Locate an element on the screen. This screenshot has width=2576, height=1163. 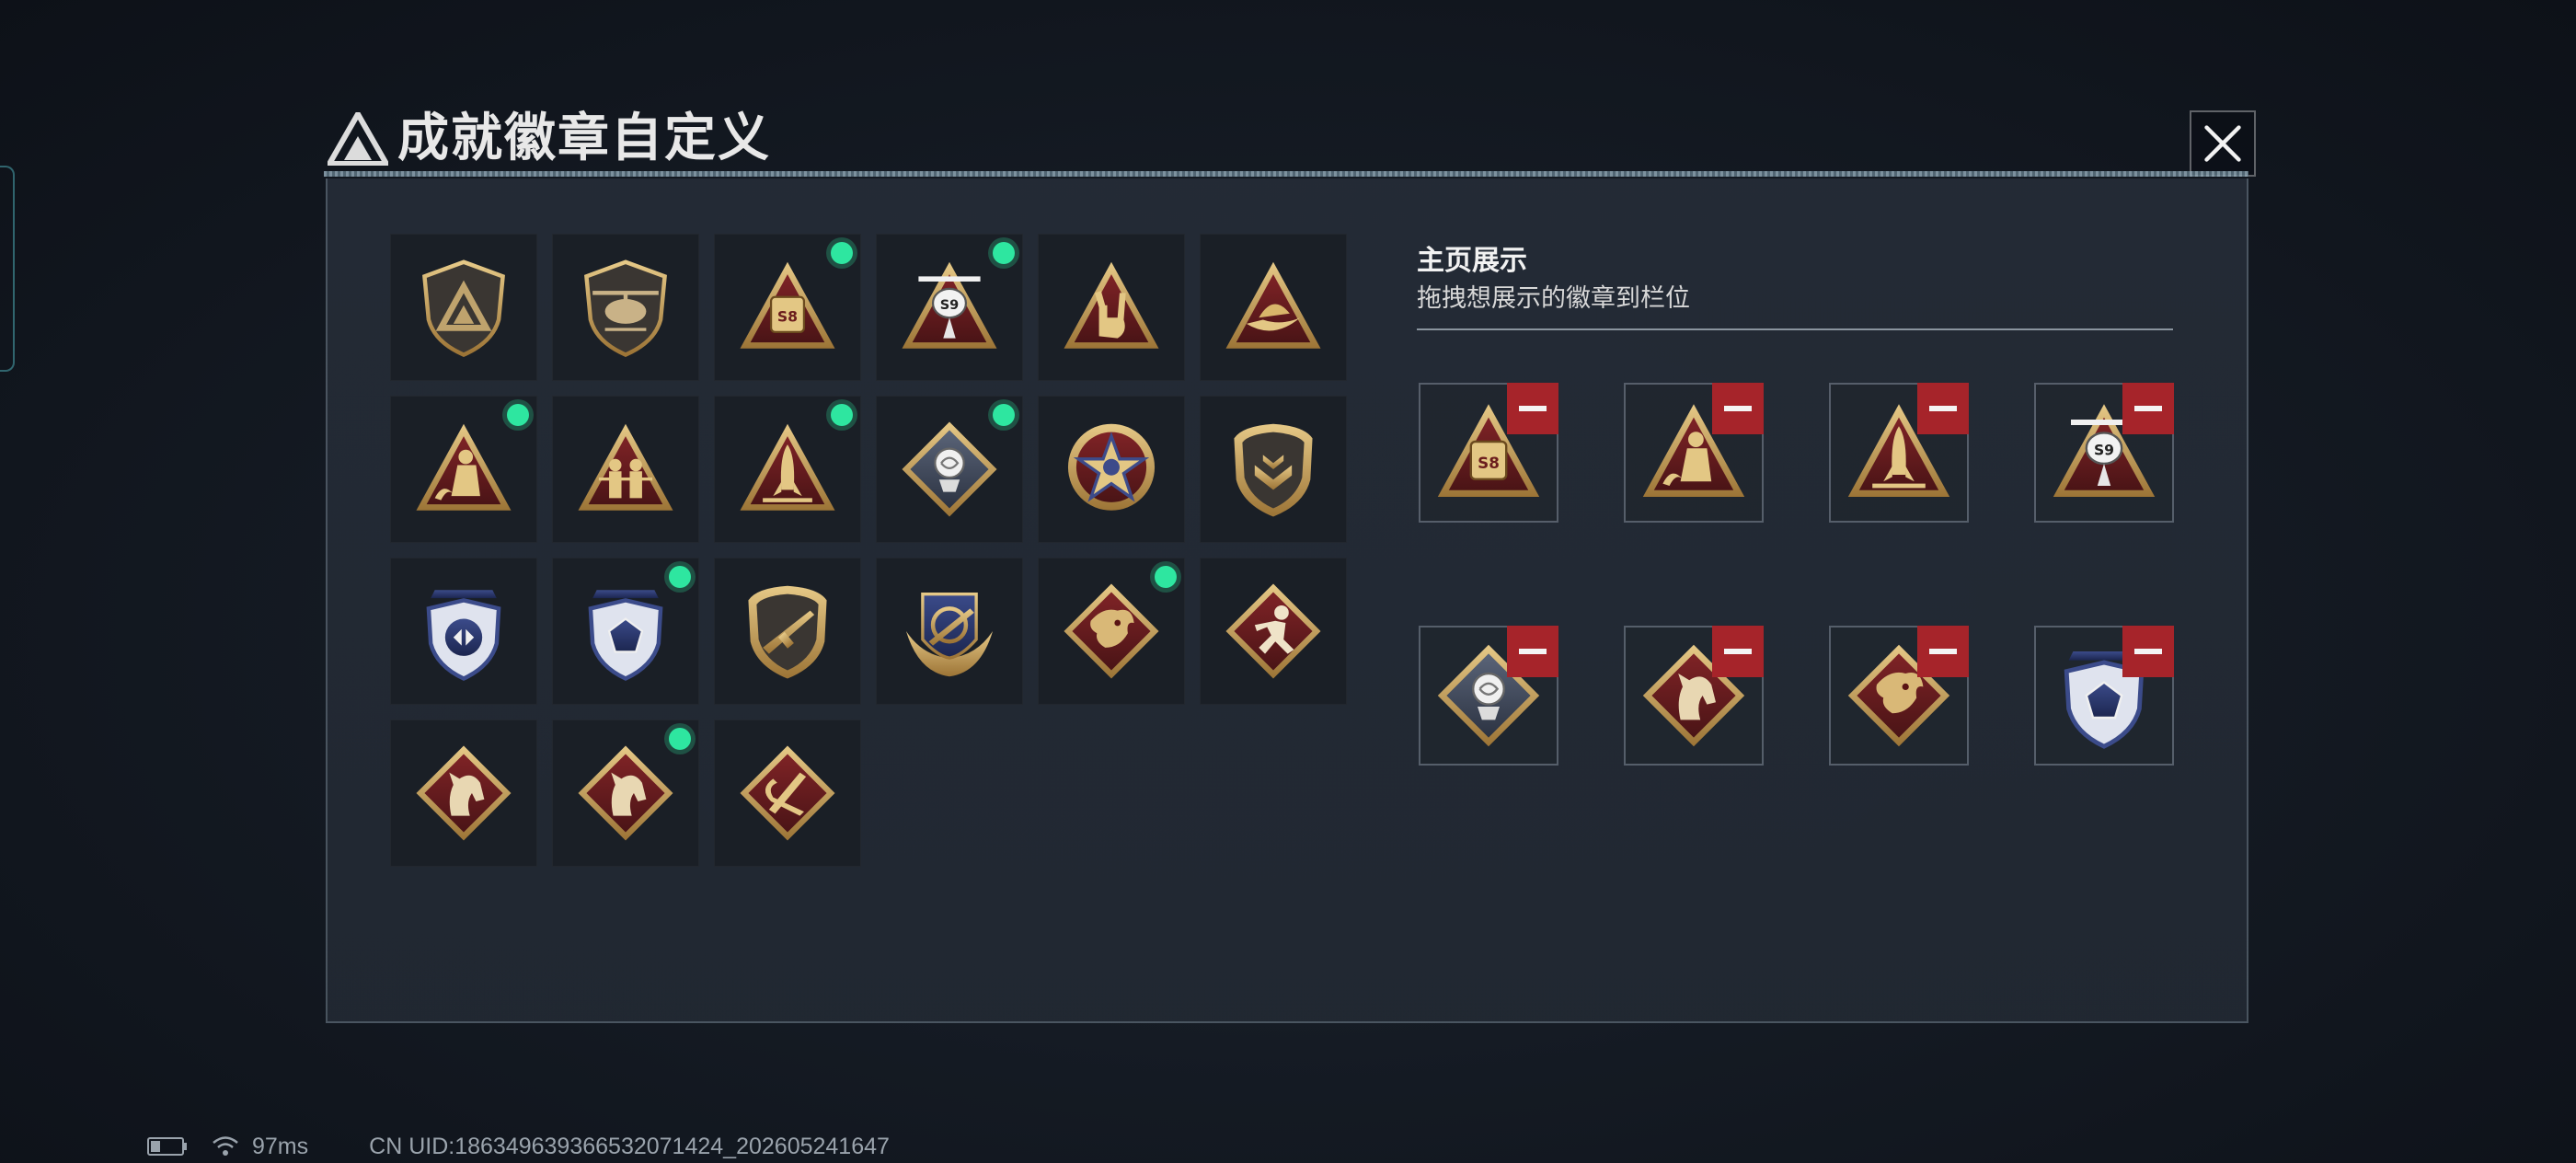
rifle-shield-badge is located at coordinates (787, 631).